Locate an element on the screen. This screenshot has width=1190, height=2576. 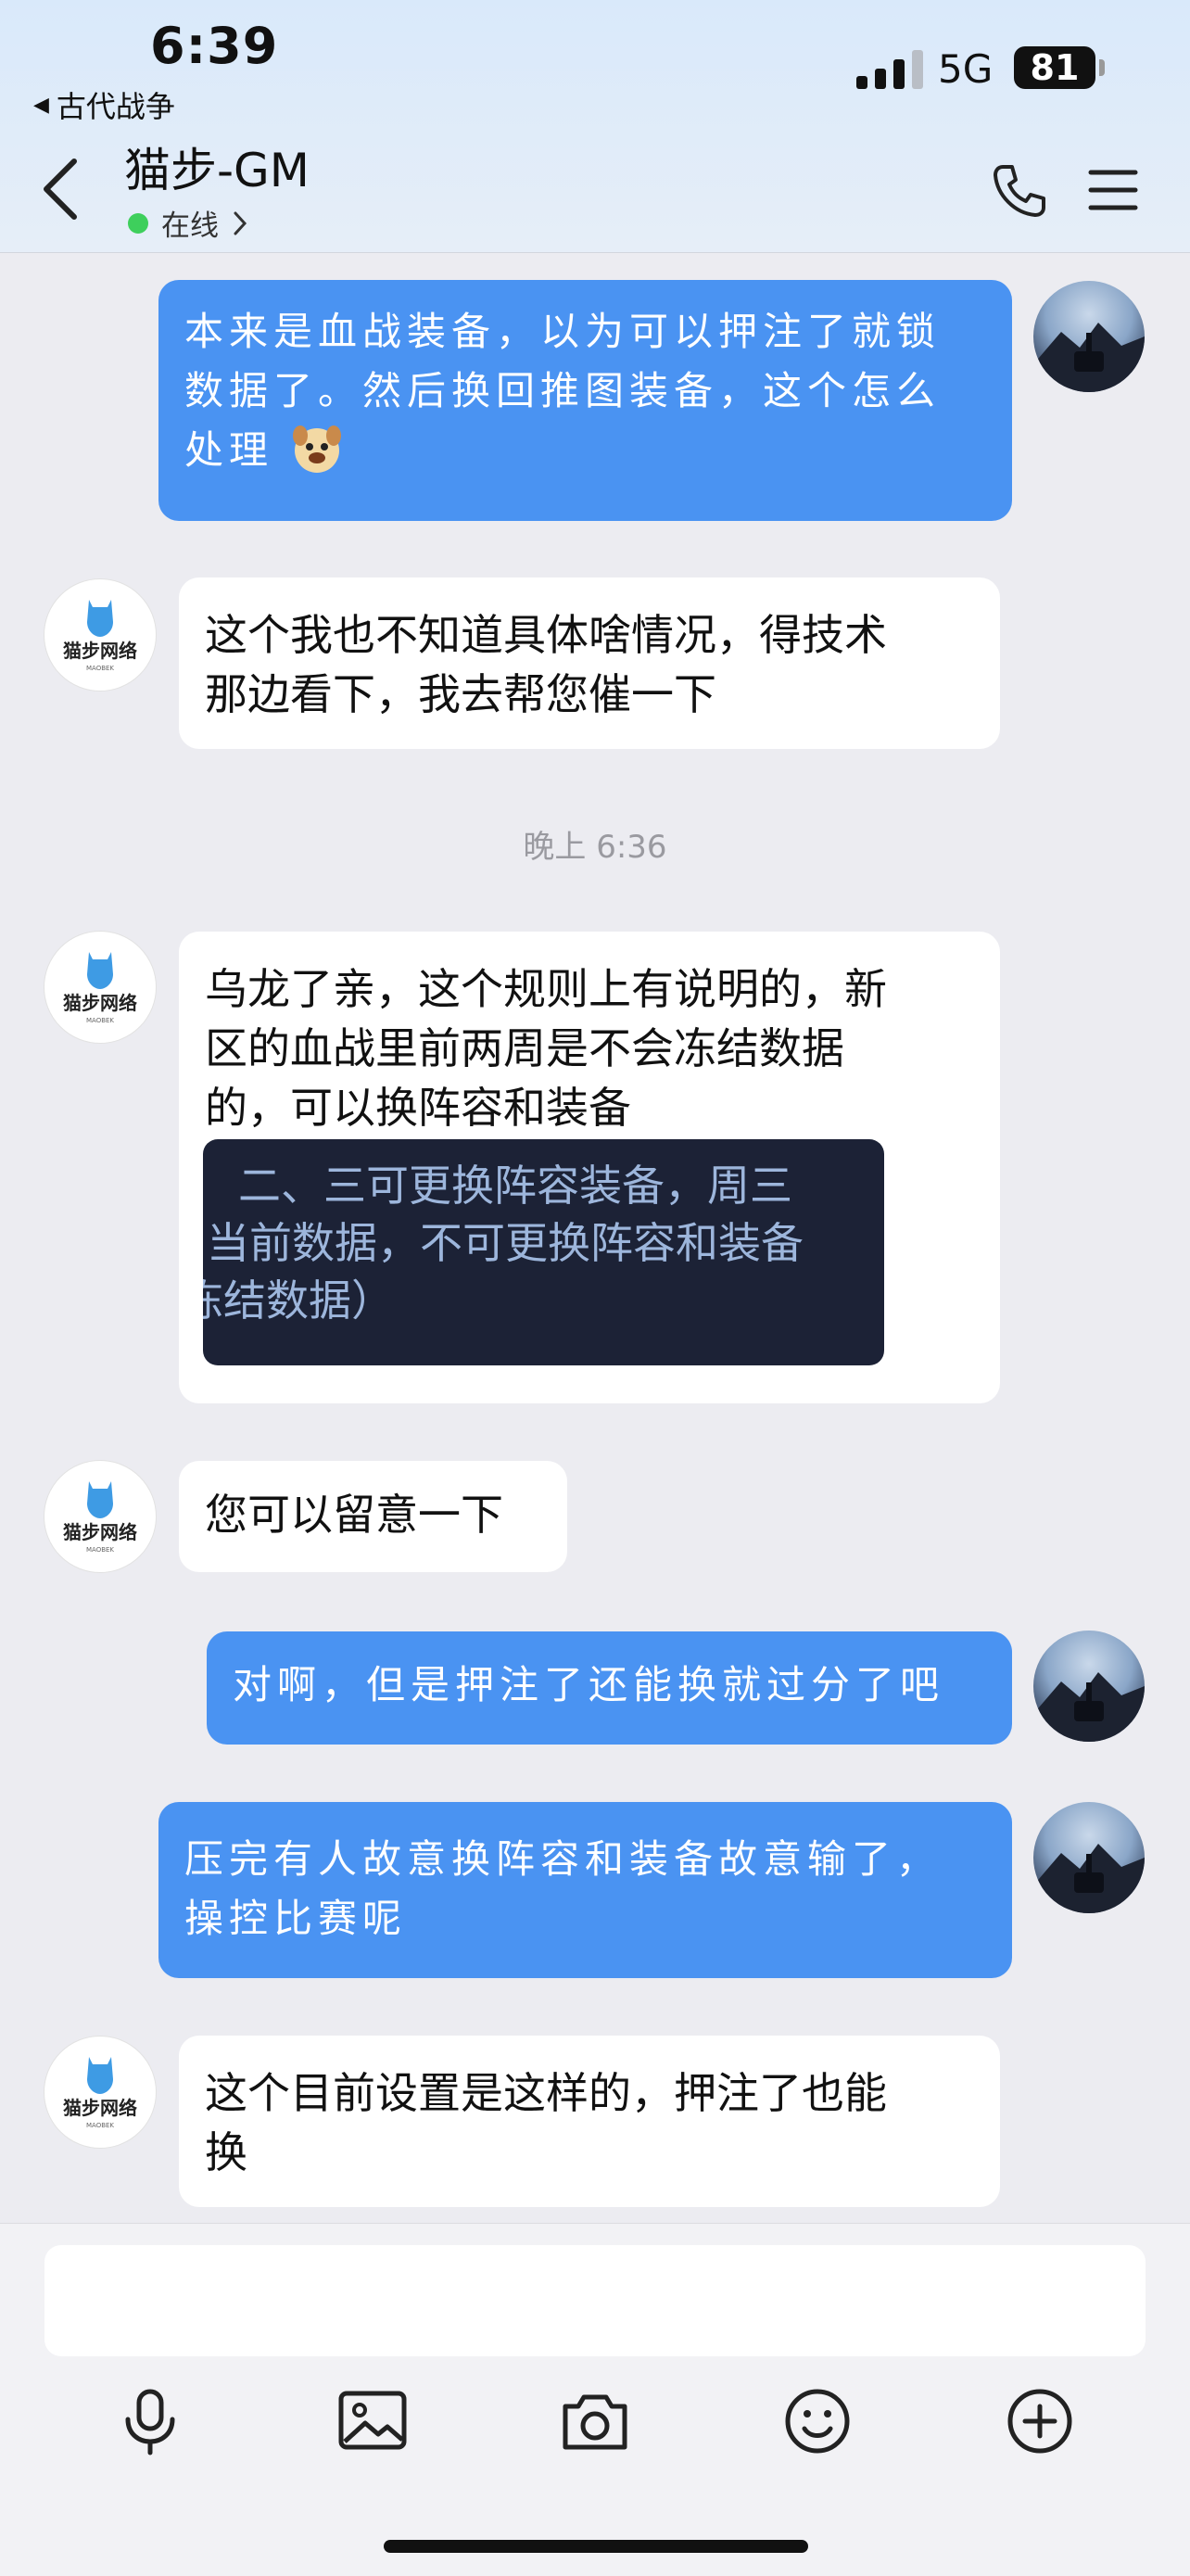
message-screenshot-image: 二、三可更换阵容装备，周三 当前数据，不可更换阵容和装备 冻结数据） is located at coordinates (543, 1252).